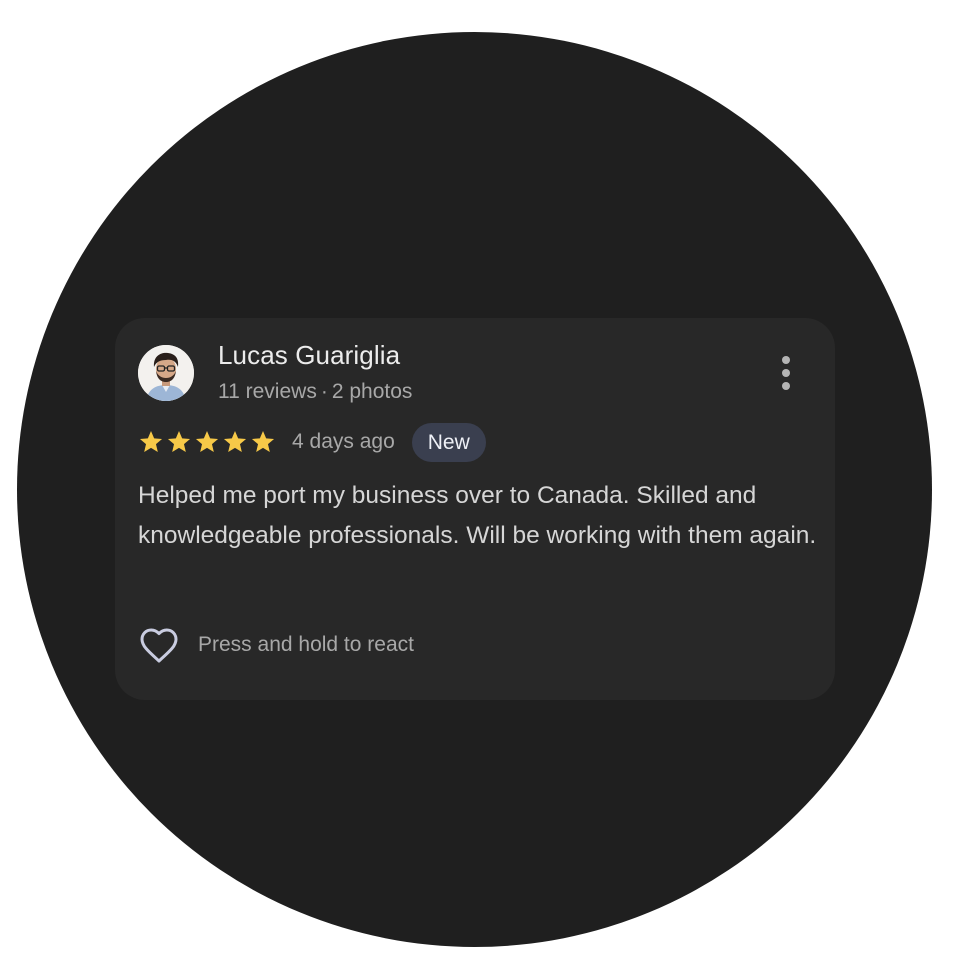 The width and height of the screenshot is (980, 980). I want to click on heart-outline-icon, so click(159, 645).